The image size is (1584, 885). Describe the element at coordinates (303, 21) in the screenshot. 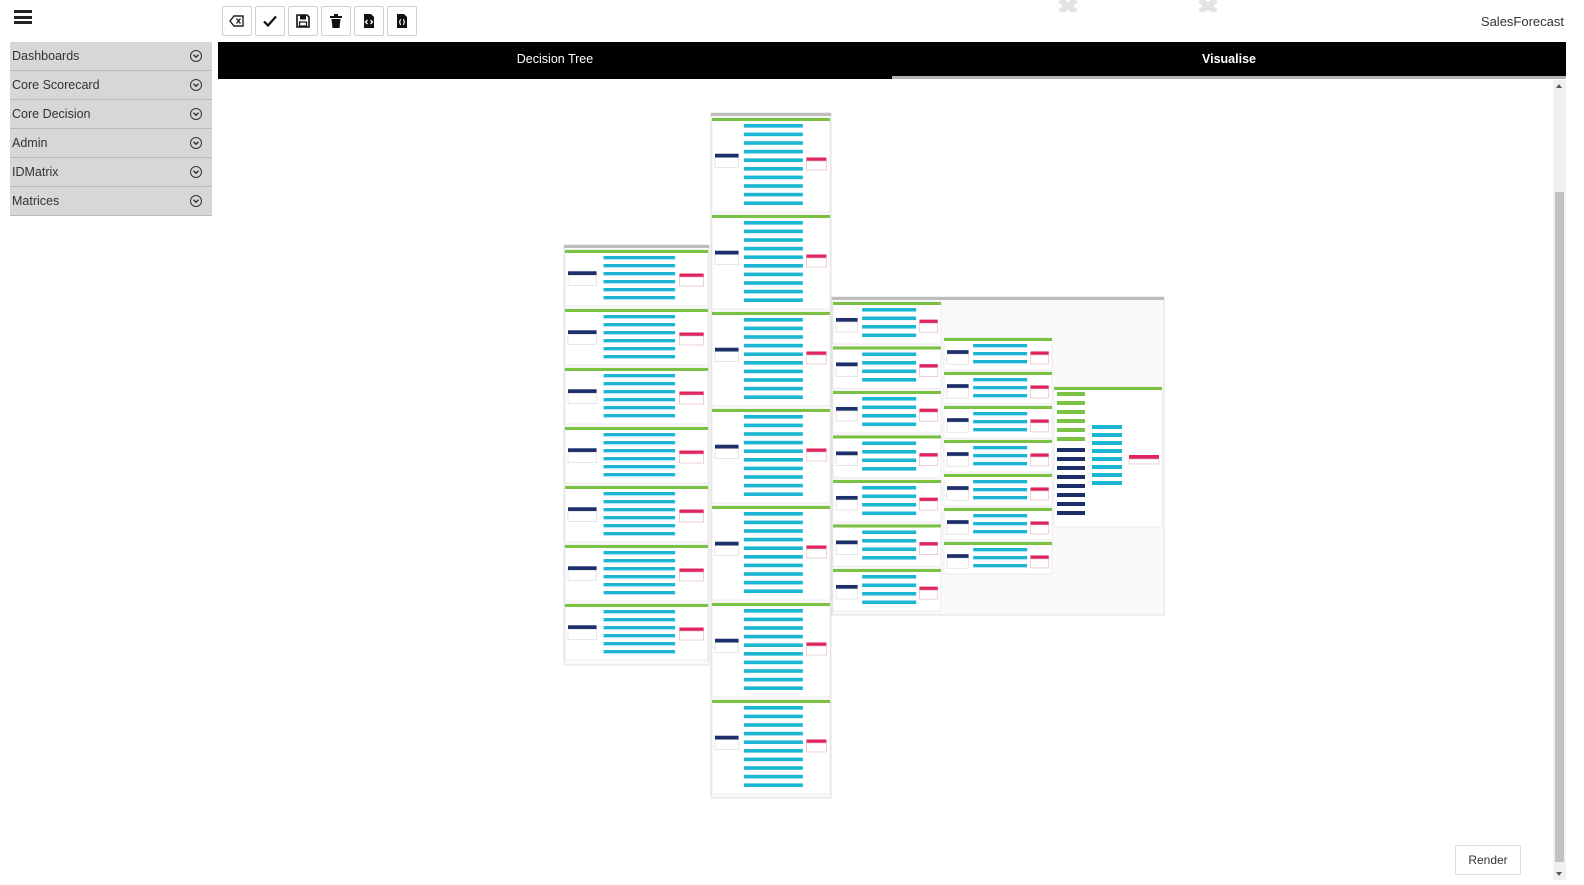

I see `save-button` at that location.